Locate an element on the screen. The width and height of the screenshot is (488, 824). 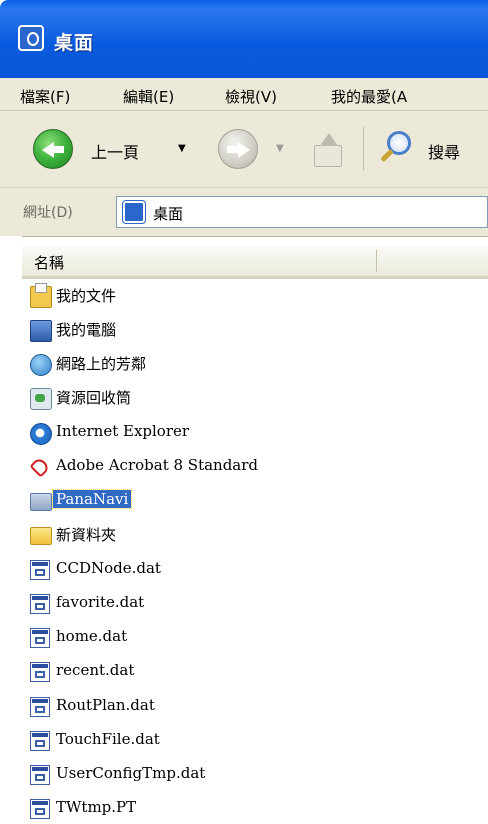
file-label: Internet Explorer is located at coordinates (123, 431).